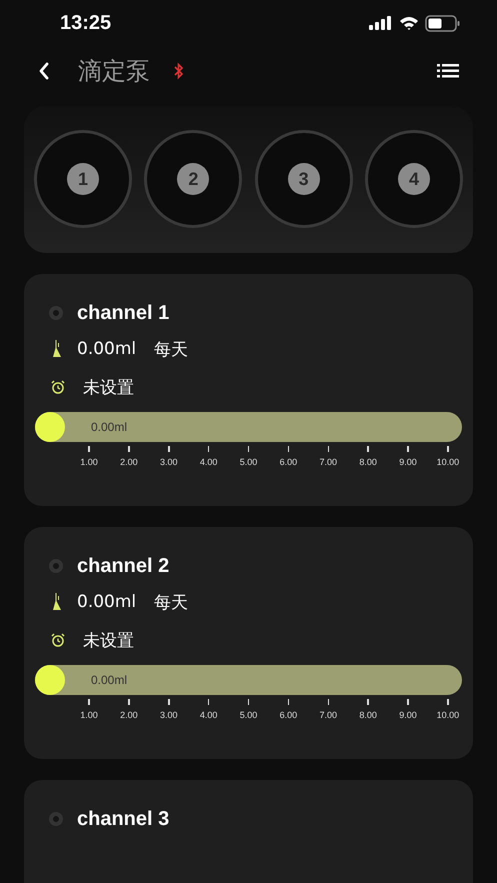 This screenshot has height=883, width=497. What do you see at coordinates (443, 23) in the screenshot?
I see `battery-icon` at bounding box center [443, 23].